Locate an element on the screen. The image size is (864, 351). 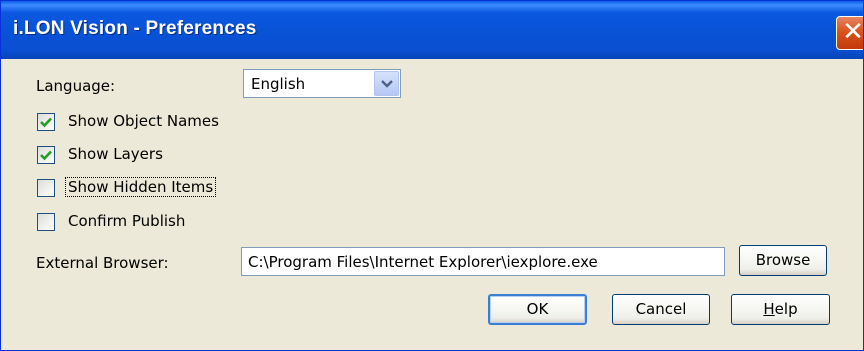
show-object-names-label: Show Object Names is located at coordinates (143, 121).